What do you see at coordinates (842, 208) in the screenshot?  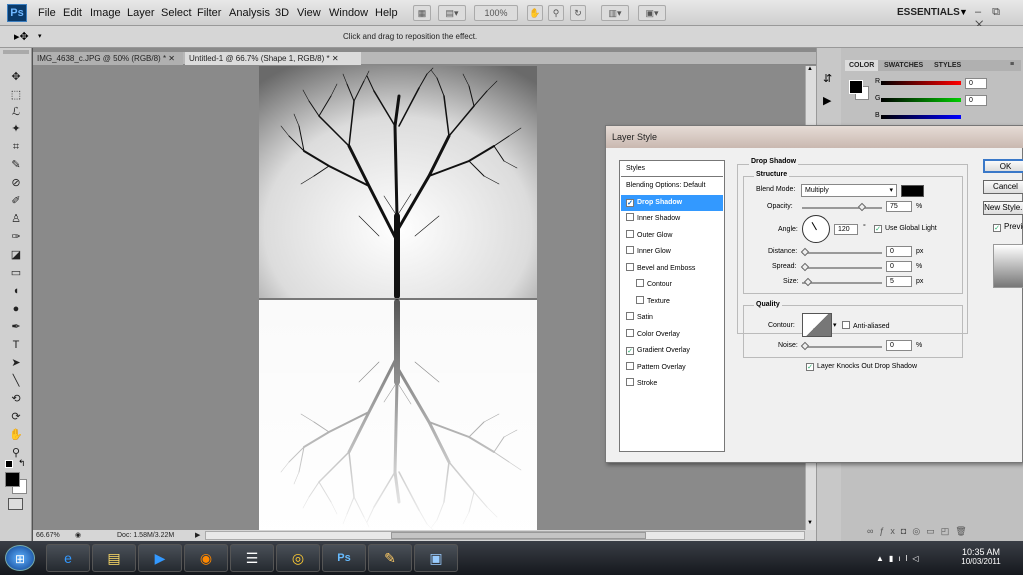 I see `opacity-slider` at bounding box center [842, 208].